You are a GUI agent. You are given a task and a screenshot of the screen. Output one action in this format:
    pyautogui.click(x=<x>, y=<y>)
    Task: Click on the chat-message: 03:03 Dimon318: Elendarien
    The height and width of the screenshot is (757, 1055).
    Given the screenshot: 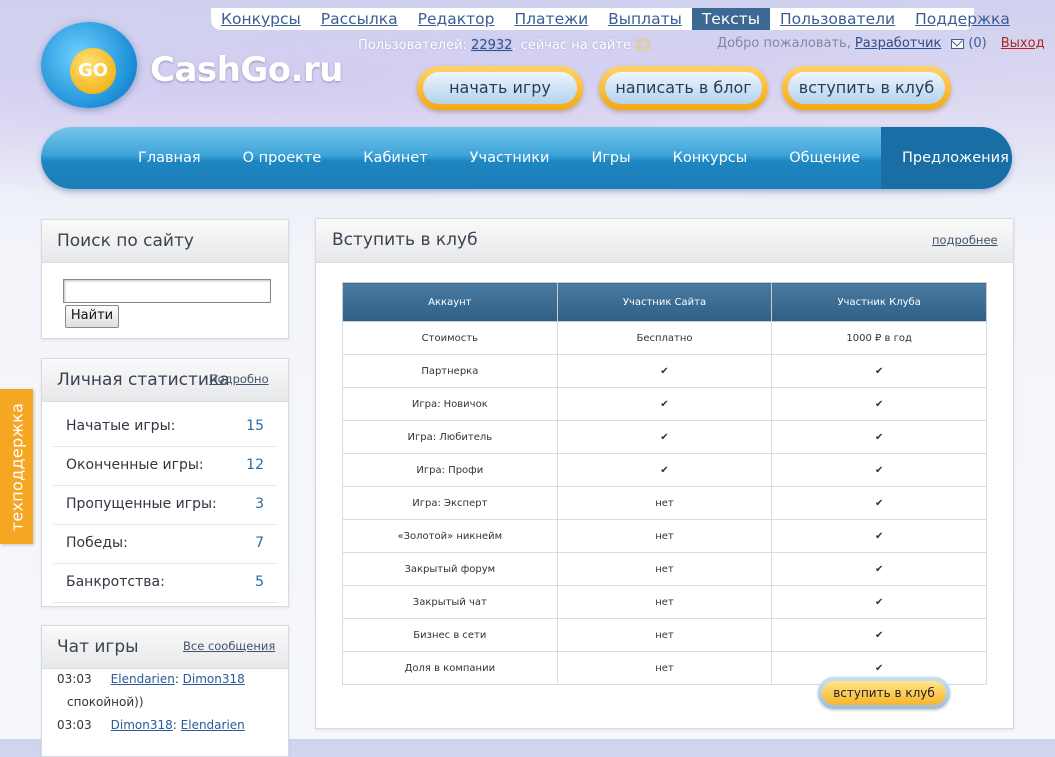 What is the action you would take?
    pyautogui.click(x=151, y=725)
    